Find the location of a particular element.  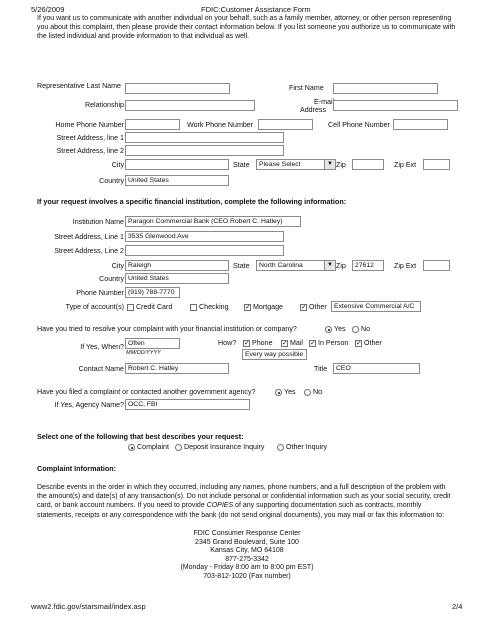

rep-relationship-field is located at coordinates (190, 105).